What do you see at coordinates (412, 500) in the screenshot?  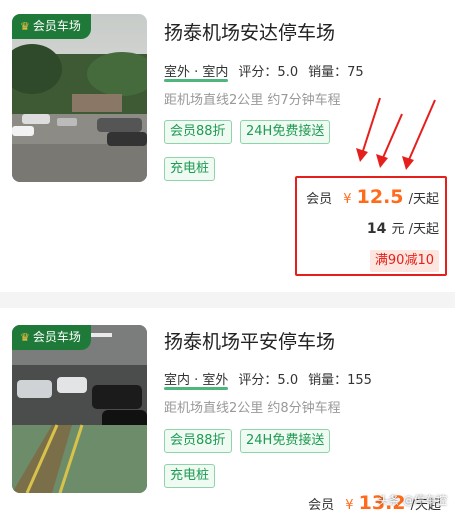 I see `watermark: 头条 @停车控` at bounding box center [412, 500].